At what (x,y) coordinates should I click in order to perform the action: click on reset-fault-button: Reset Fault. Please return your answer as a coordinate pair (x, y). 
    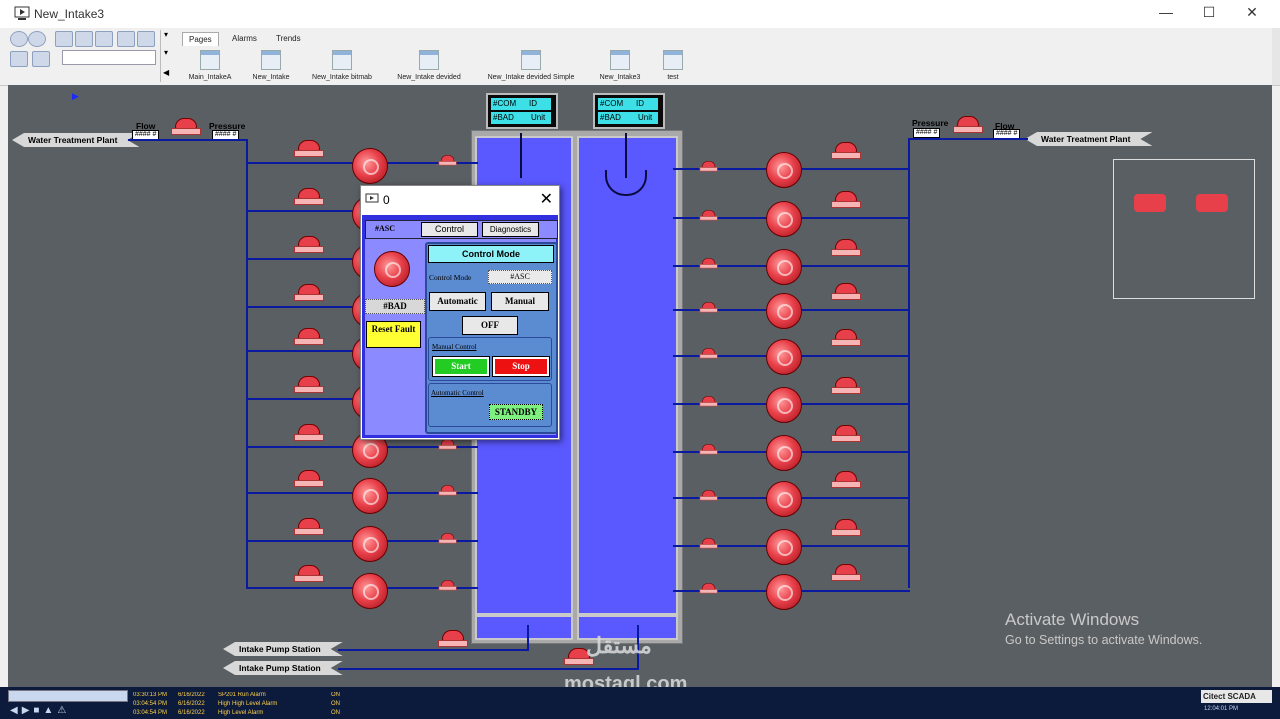
    Looking at the image, I should click on (393, 334).